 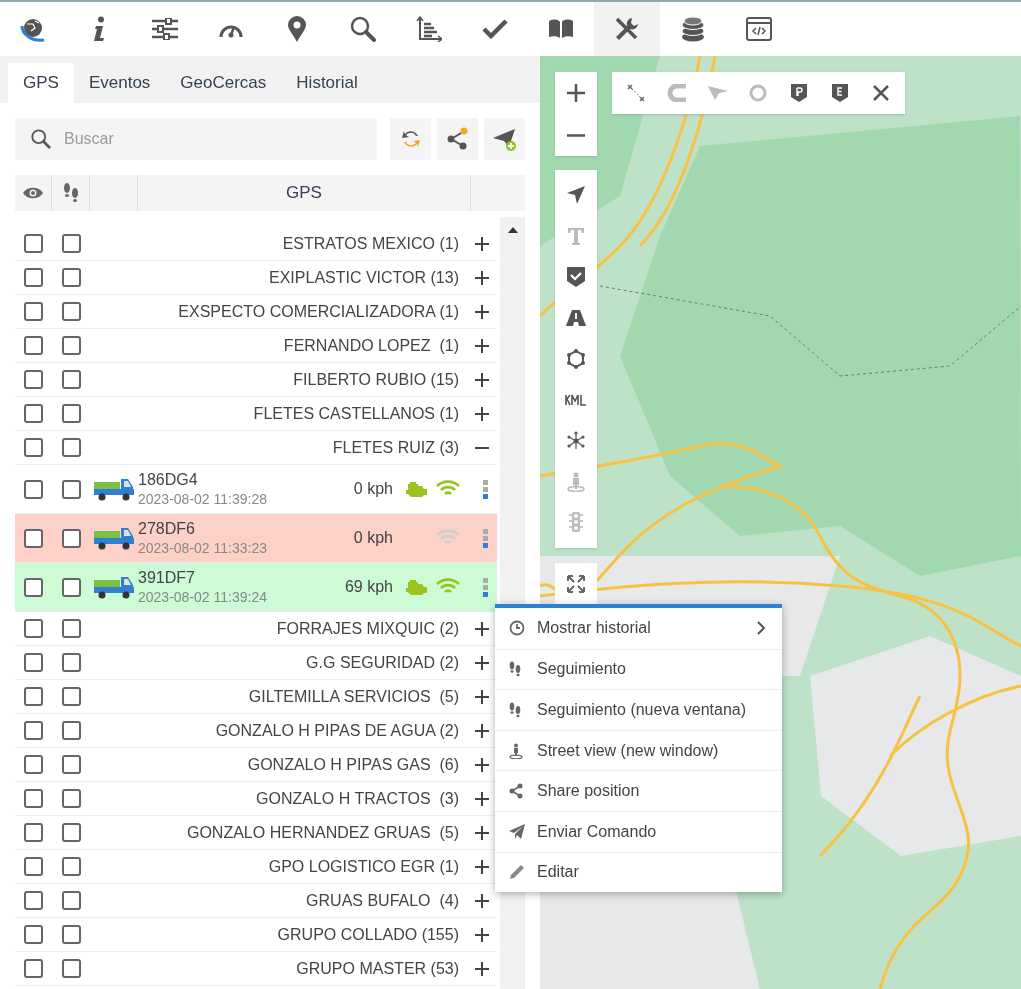 I want to click on vehicle-name: 391DF7, so click(x=167, y=578).